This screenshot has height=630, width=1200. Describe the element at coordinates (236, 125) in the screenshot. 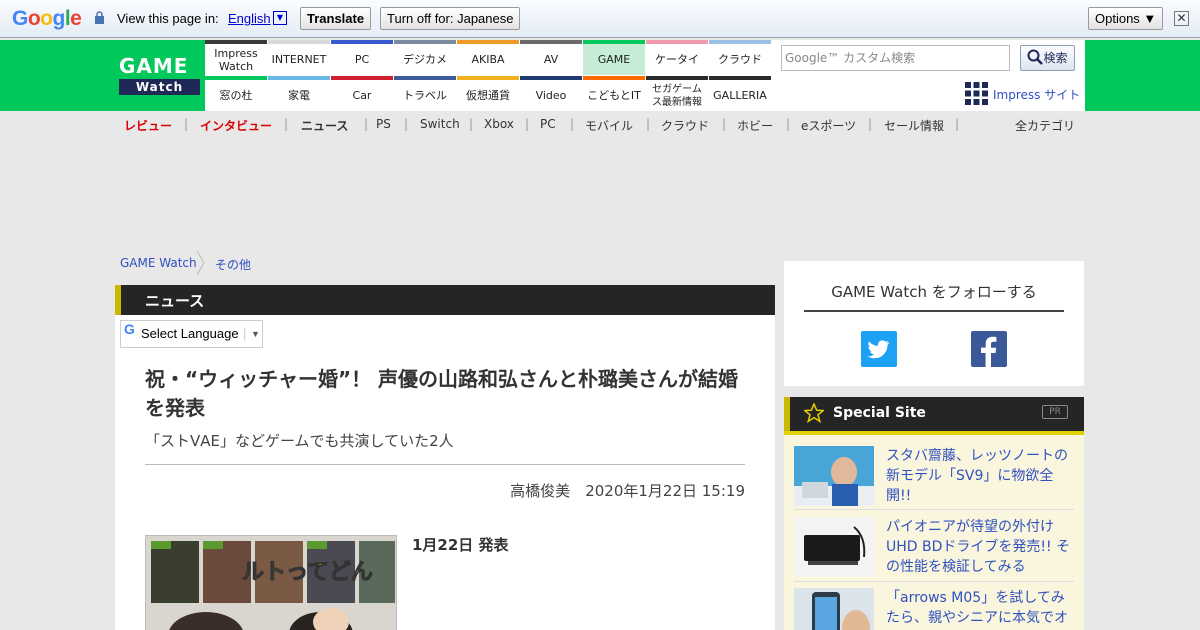

I see `category-link: インタビュー` at that location.